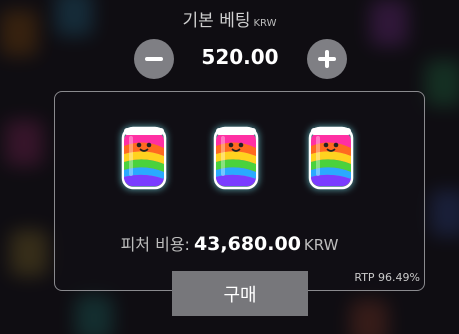  What do you see at coordinates (240, 57) in the screenshot?
I see `bet-value: 520.00` at bounding box center [240, 57].